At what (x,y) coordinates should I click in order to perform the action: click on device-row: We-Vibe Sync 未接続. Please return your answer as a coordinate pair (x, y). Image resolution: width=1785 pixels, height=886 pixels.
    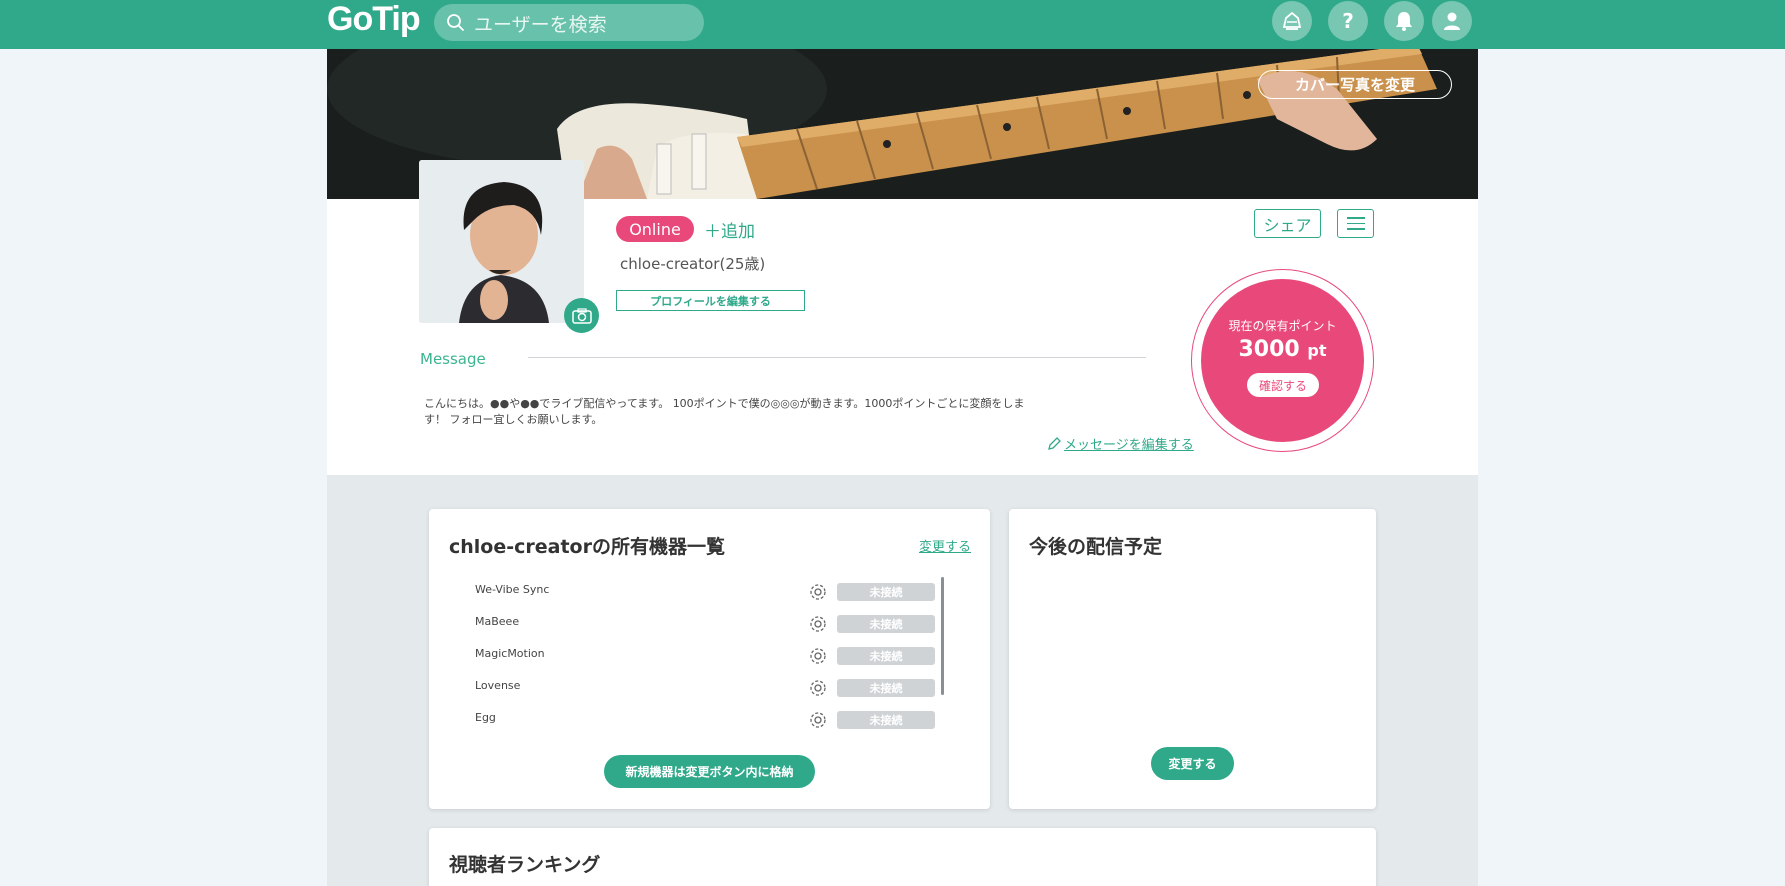
    Looking at the image, I should click on (706, 591).